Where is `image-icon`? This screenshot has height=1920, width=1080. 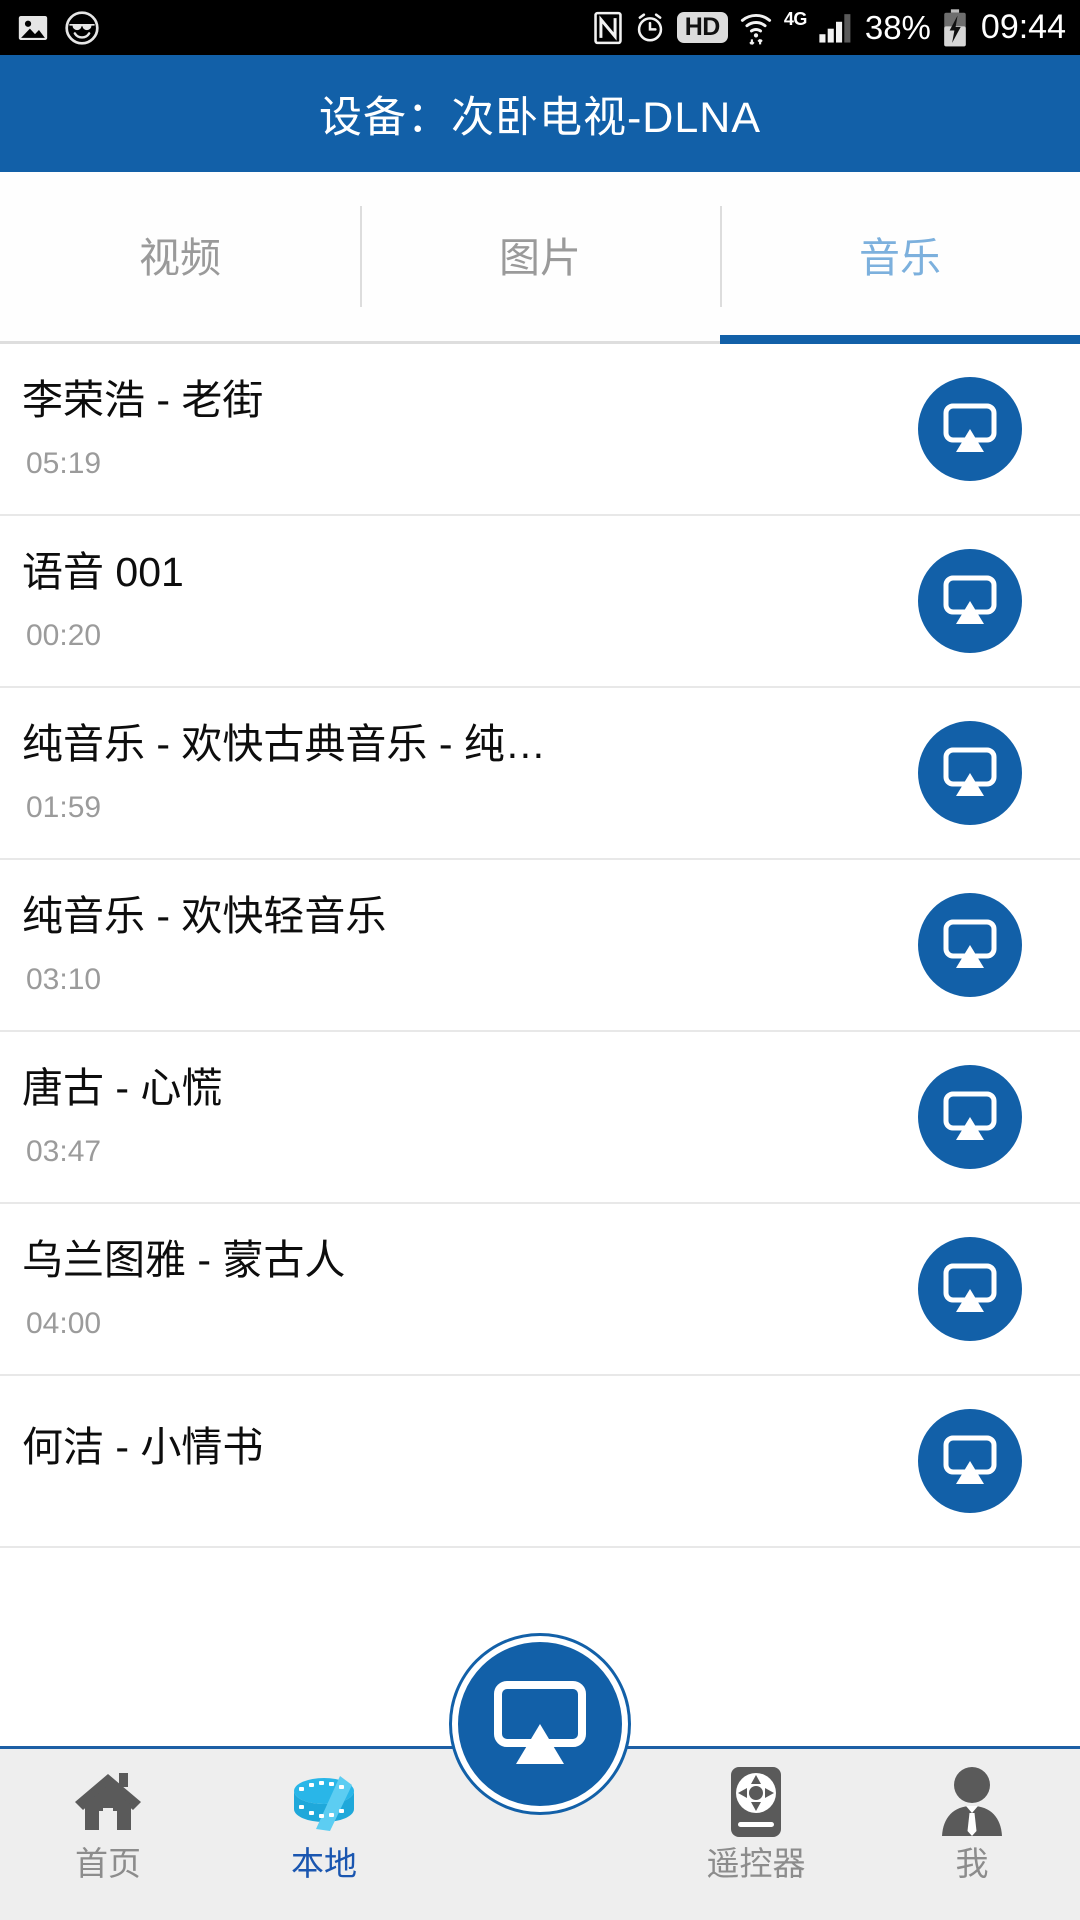 image-icon is located at coordinates (33, 28).